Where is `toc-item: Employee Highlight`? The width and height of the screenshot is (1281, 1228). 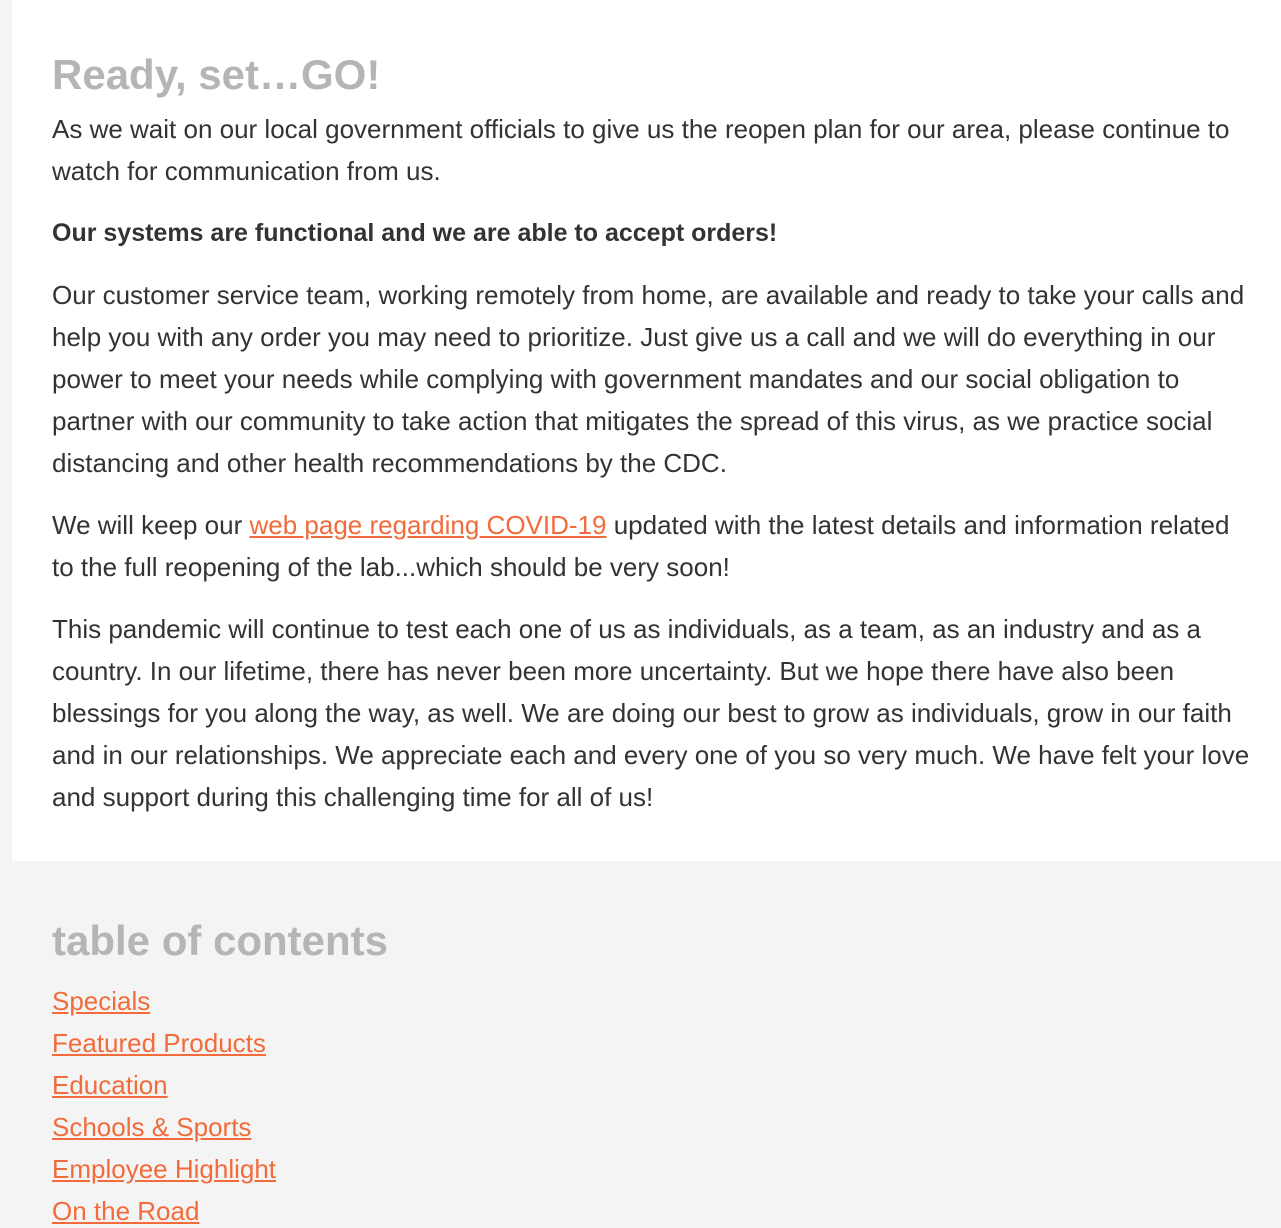 toc-item: Employee Highlight is located at coordinates (642, 1169).